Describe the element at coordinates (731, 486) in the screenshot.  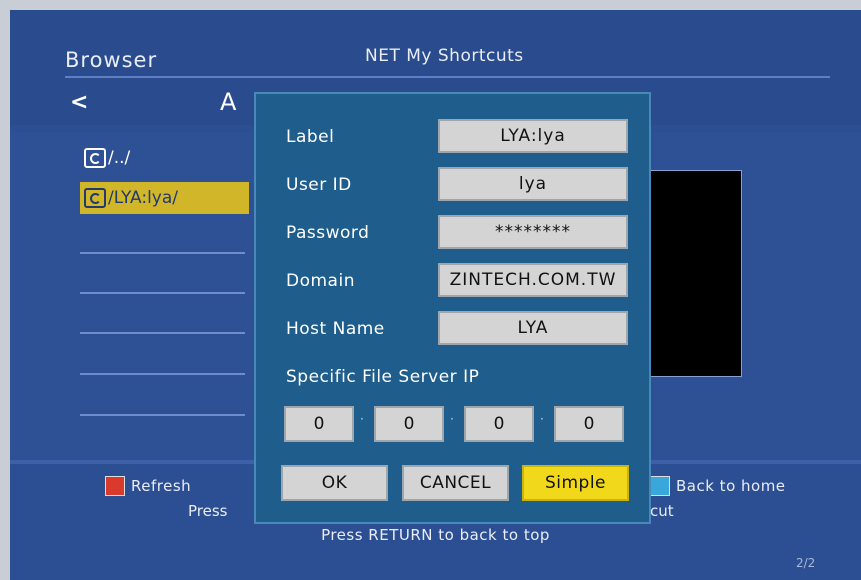
I see `back-home-label: Back to home` at that location.